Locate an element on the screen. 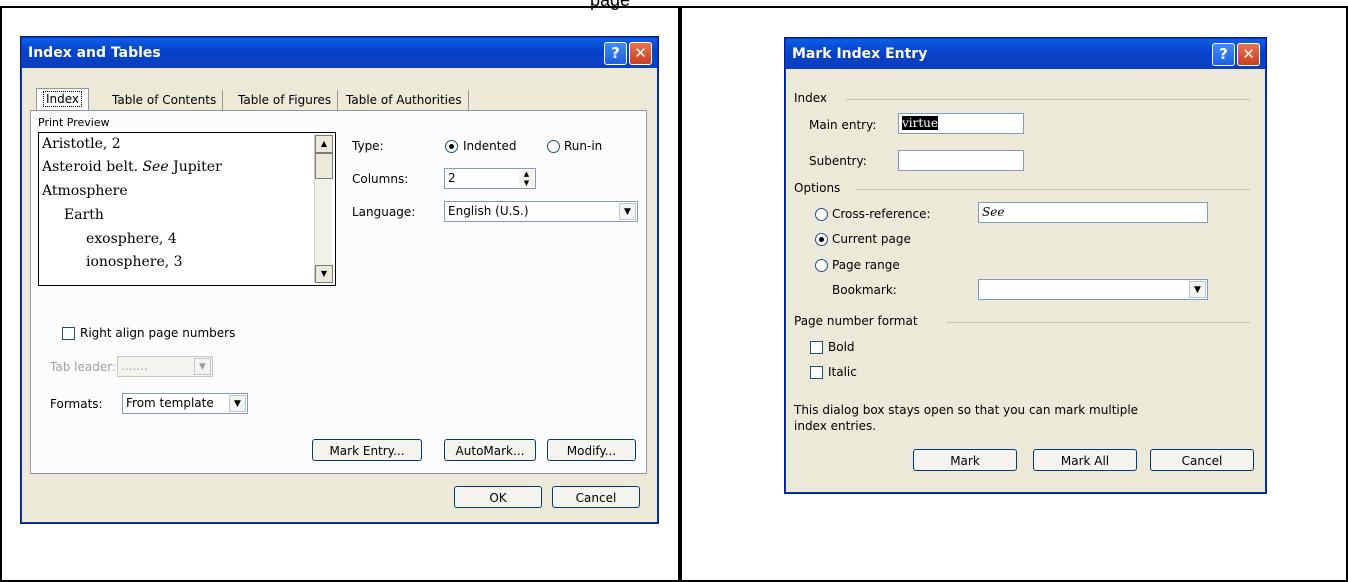 The height and width of the screenshot is (582, 1348). options-group-label: Options is located at coordinates (817, 188).